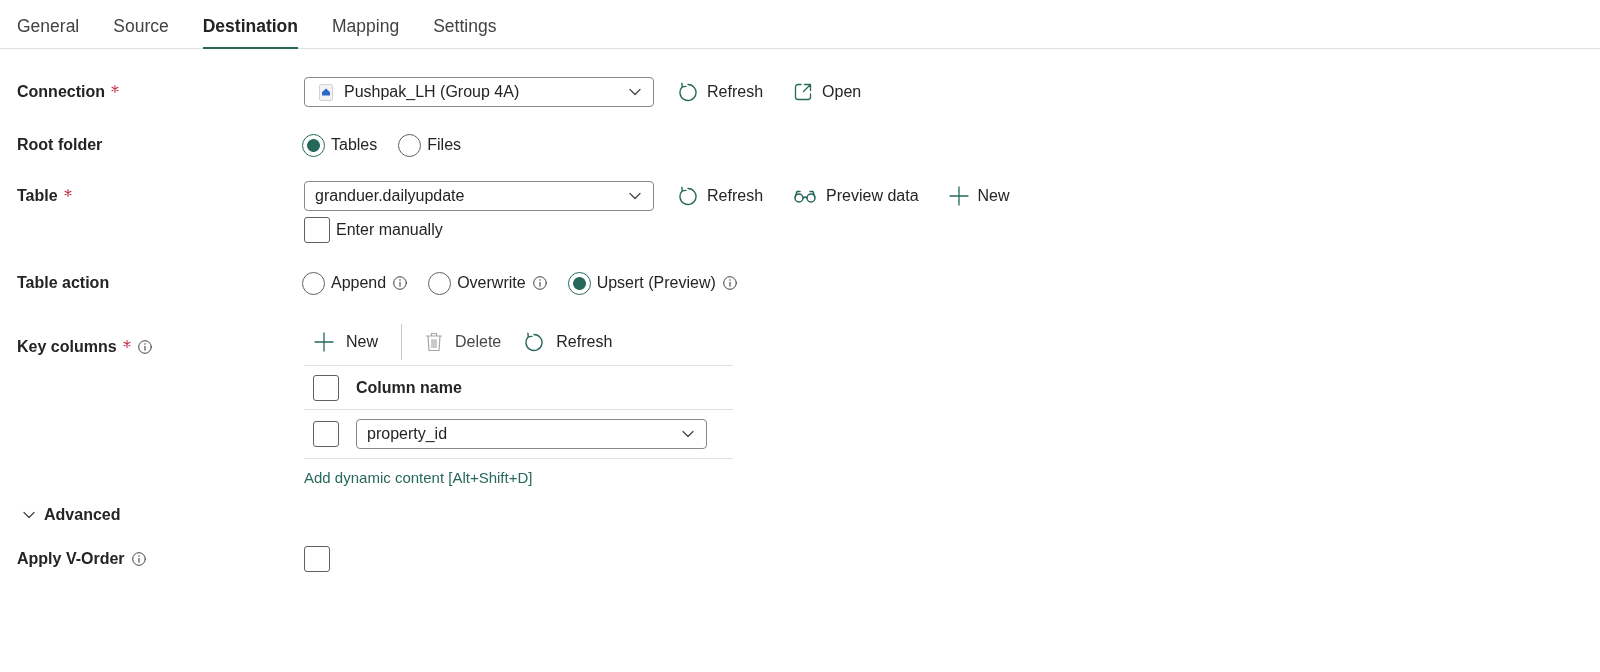 The image size is (1600, 672). Describe the element at coordinates (366, 24) in the screenshot. I see `tab: Mapping` at that location.